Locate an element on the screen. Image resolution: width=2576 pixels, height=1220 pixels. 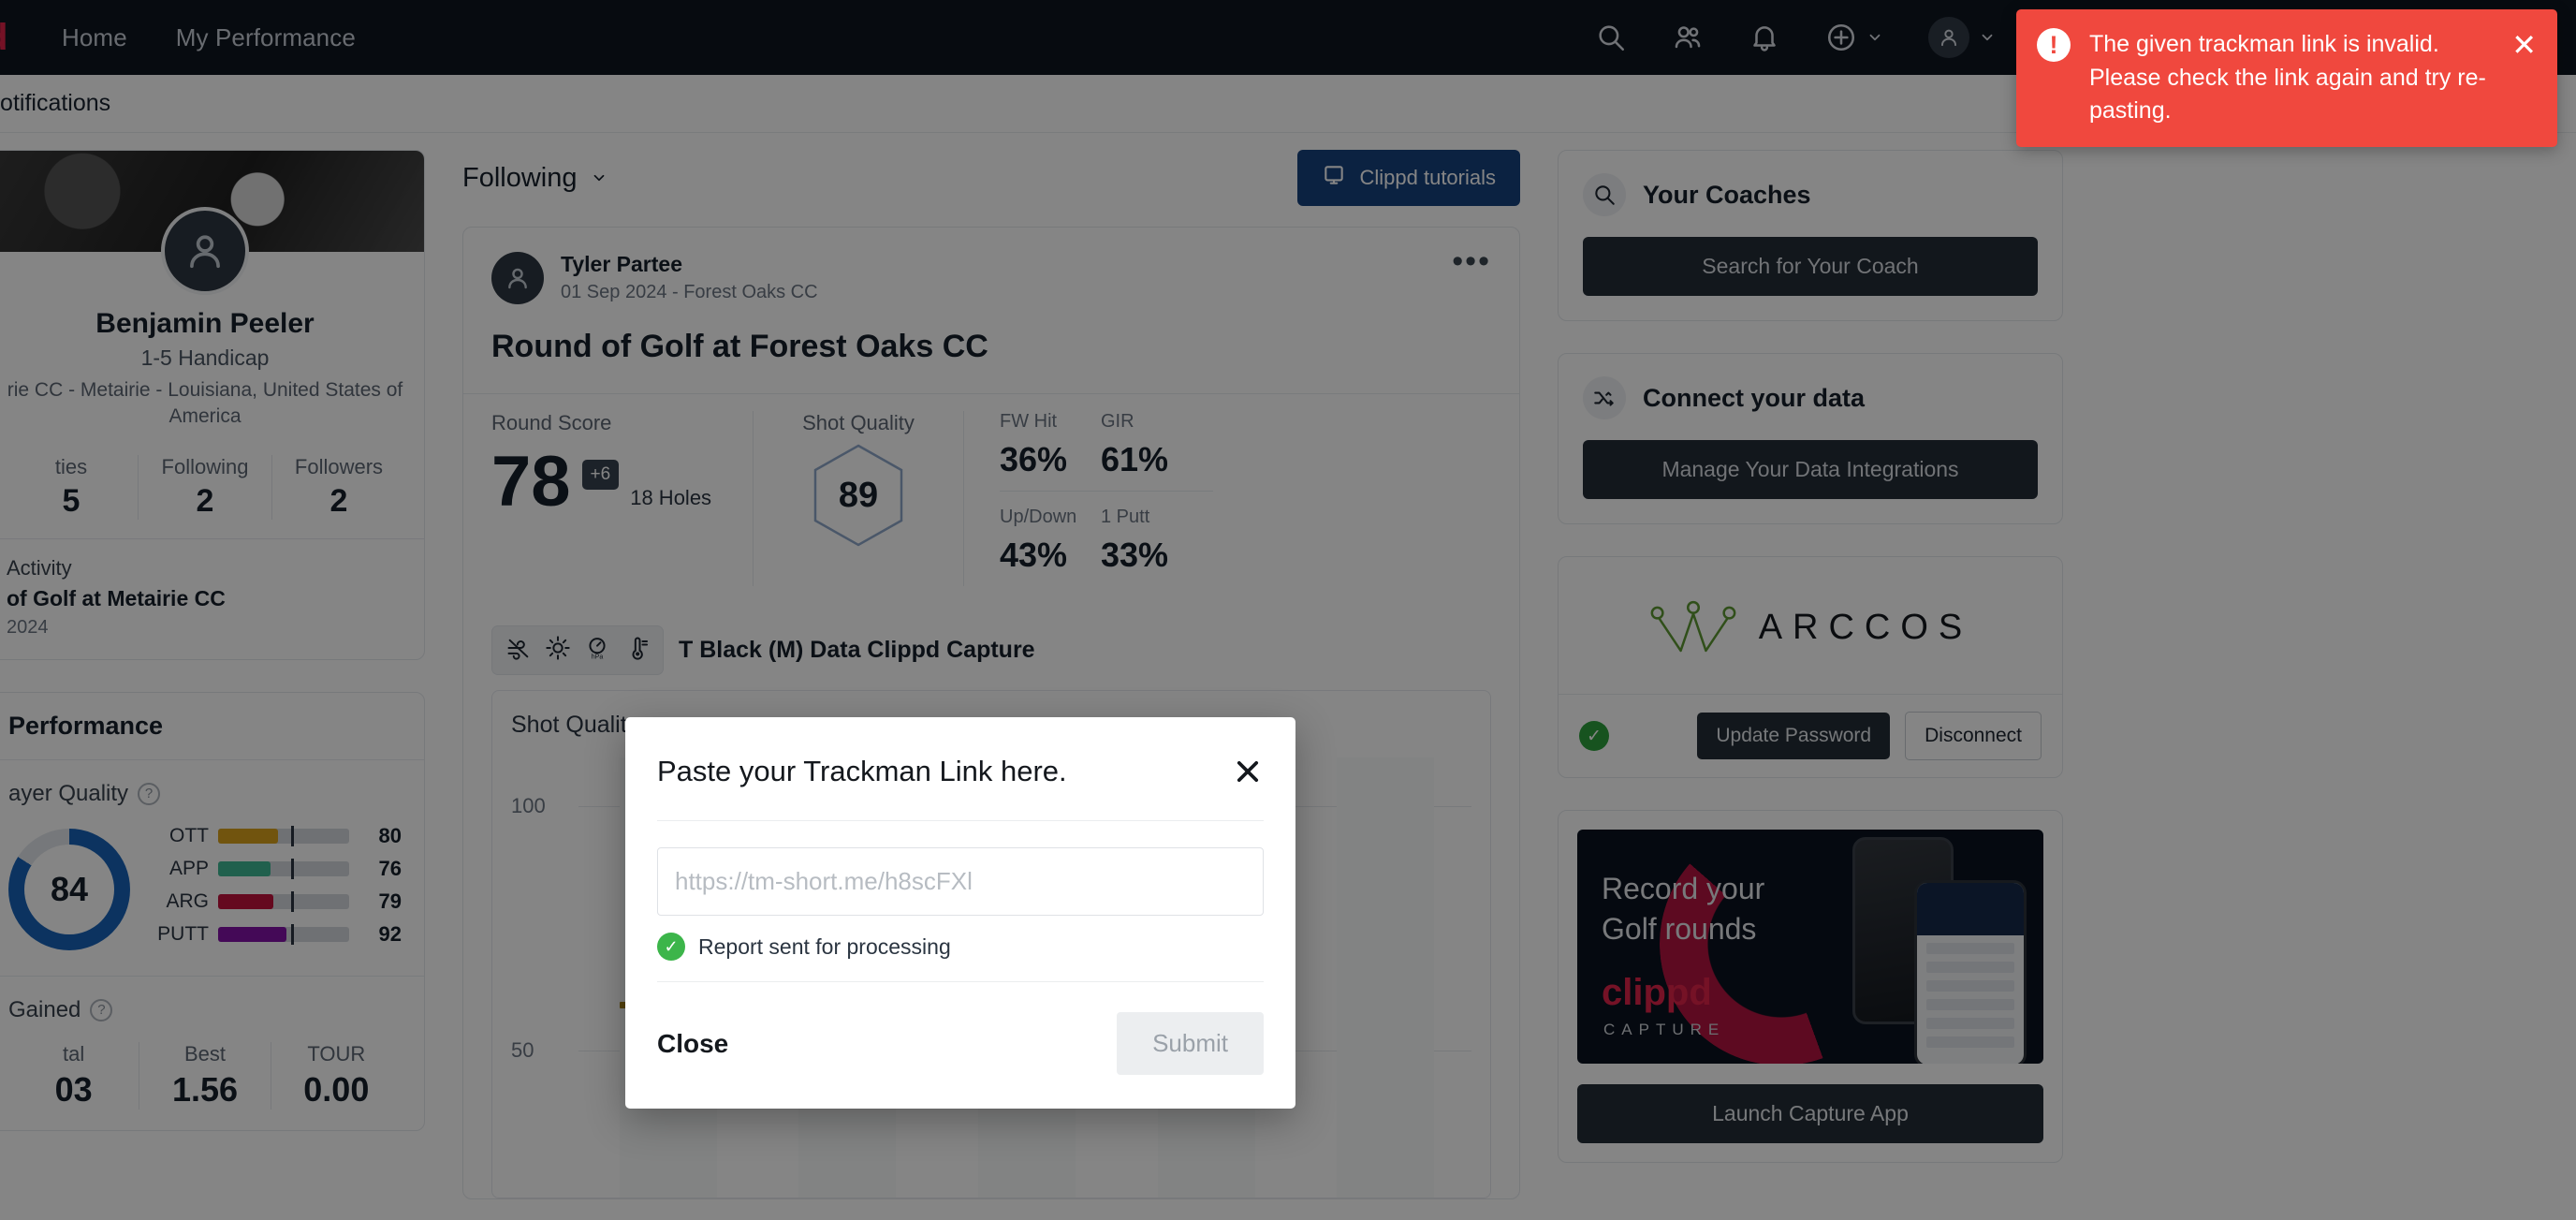
trackman-link-input is located at coordinates (961, 881).